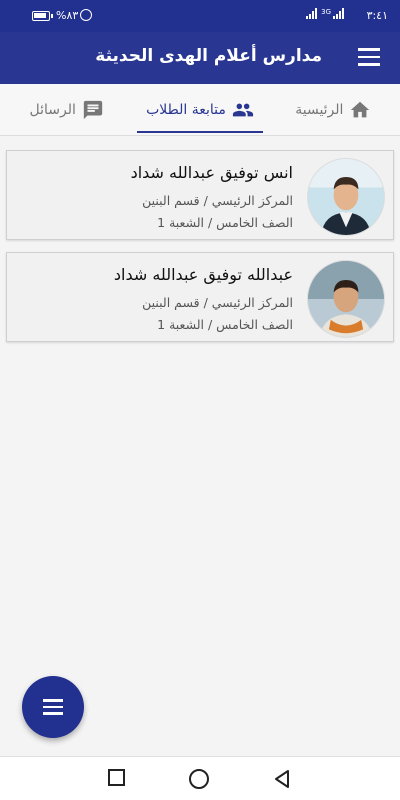 Image resolution: width=400 pixels, height=800 pixels. What do you see at coordinates (67, 15) in the screenshot?
I see `battery-percent: %٨٣` at bounding box center [67, 15].